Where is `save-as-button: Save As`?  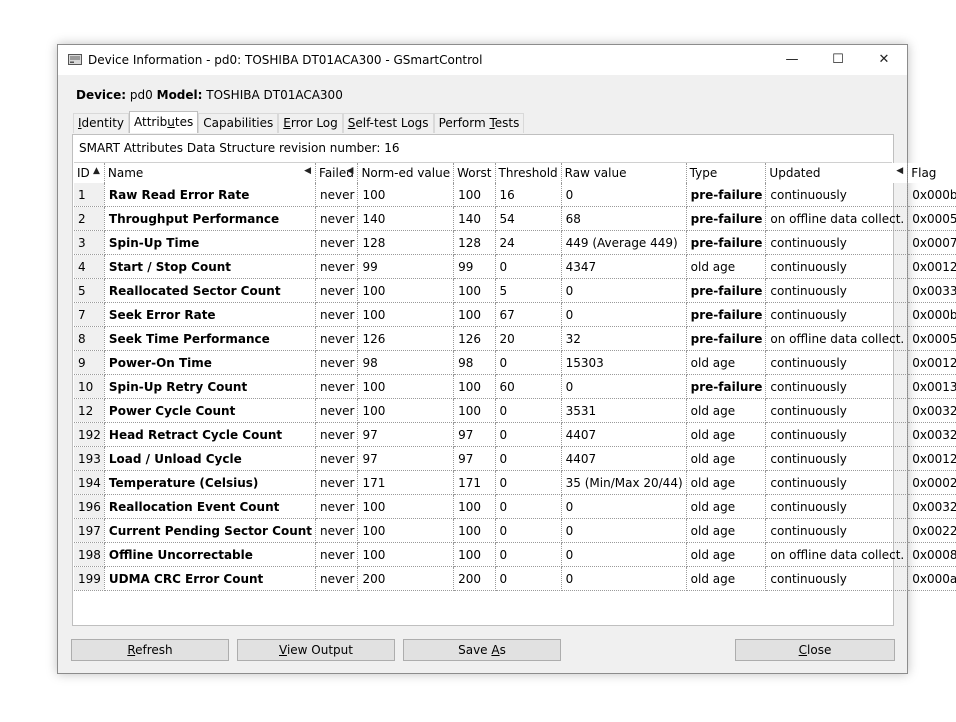 save-as-button: Save As is located at coordinates (482, 650).